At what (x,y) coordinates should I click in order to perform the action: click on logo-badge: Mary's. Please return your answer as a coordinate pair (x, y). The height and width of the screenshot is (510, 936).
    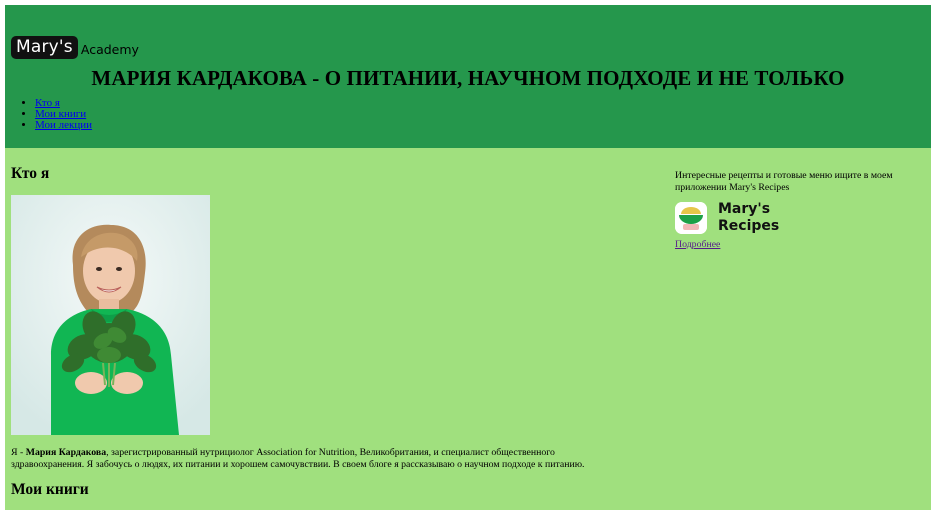
    Looking at the image, I should click on (44, 47).